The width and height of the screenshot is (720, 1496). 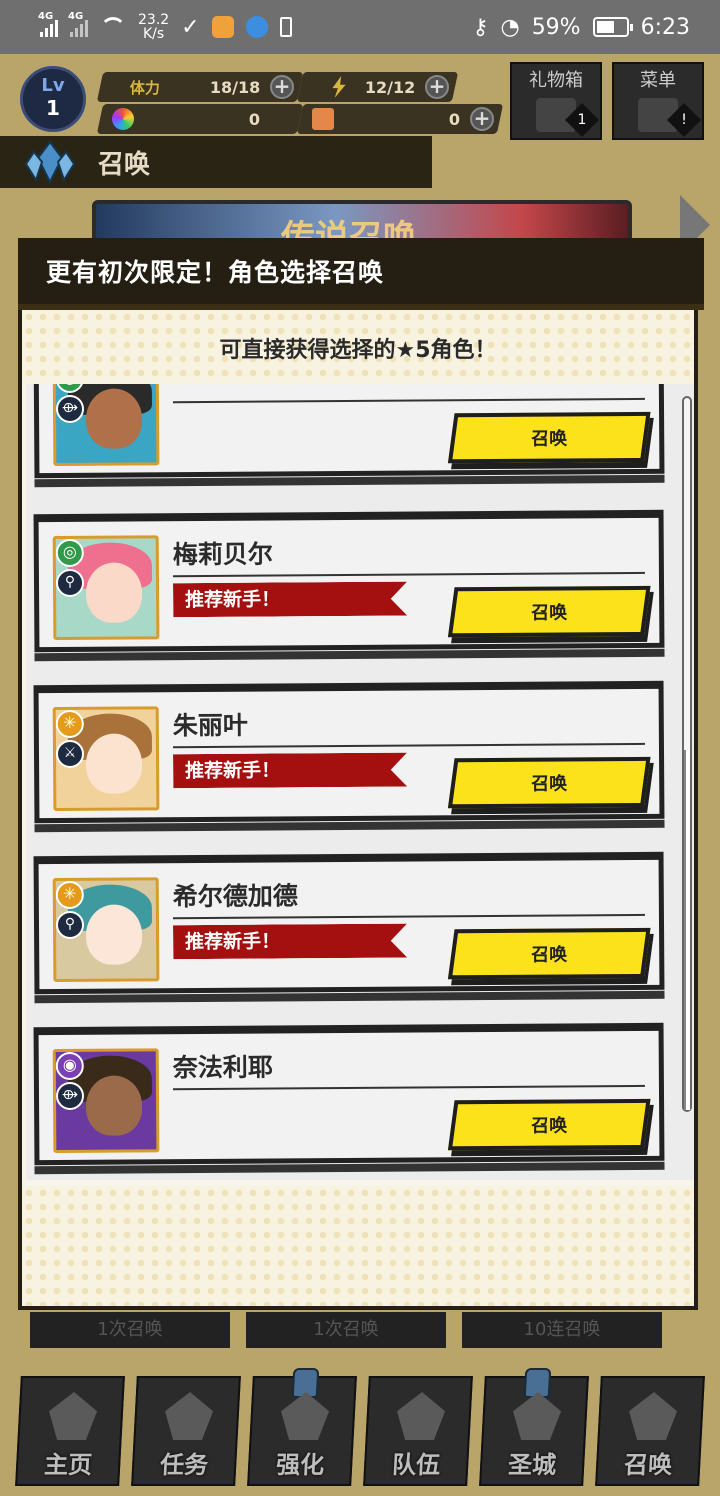 I want to click on wifi-icon, so click(x=113, y=27).